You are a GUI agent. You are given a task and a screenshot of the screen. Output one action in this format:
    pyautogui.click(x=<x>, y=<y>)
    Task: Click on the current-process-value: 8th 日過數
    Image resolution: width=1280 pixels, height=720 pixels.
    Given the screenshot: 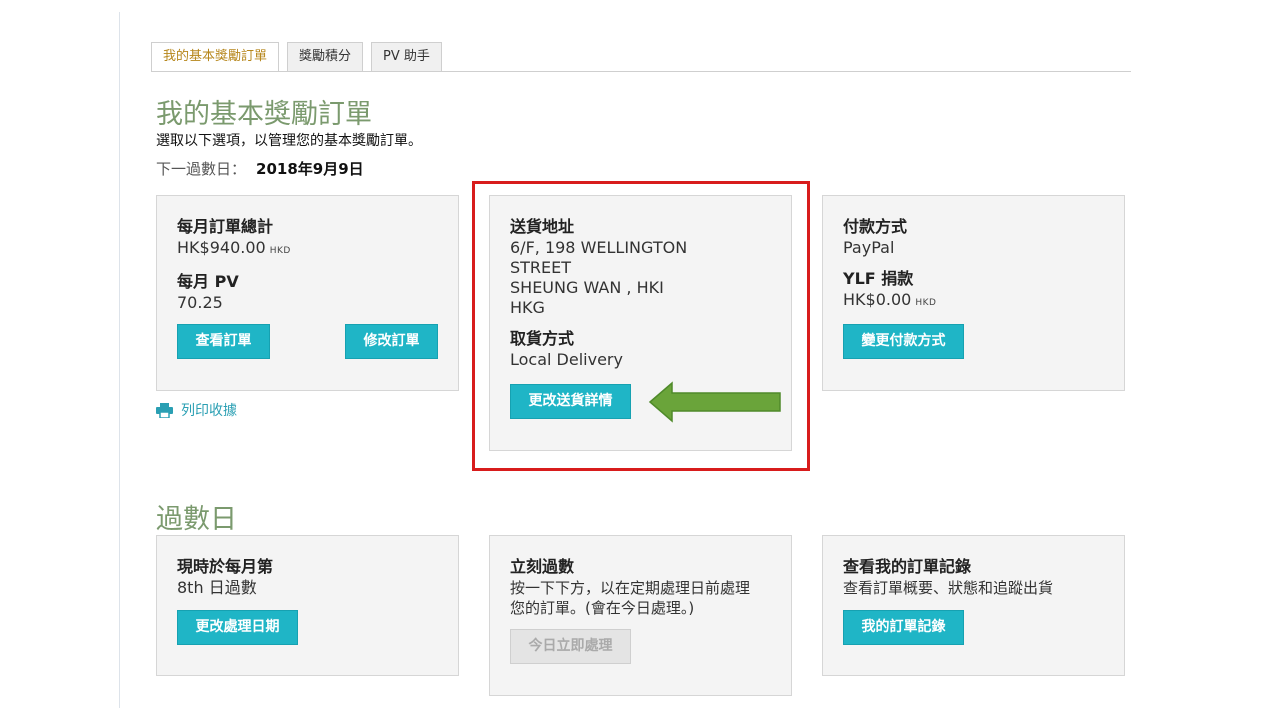 What is the action you would take?
    pyautogui.click(x=307, y=588)
    